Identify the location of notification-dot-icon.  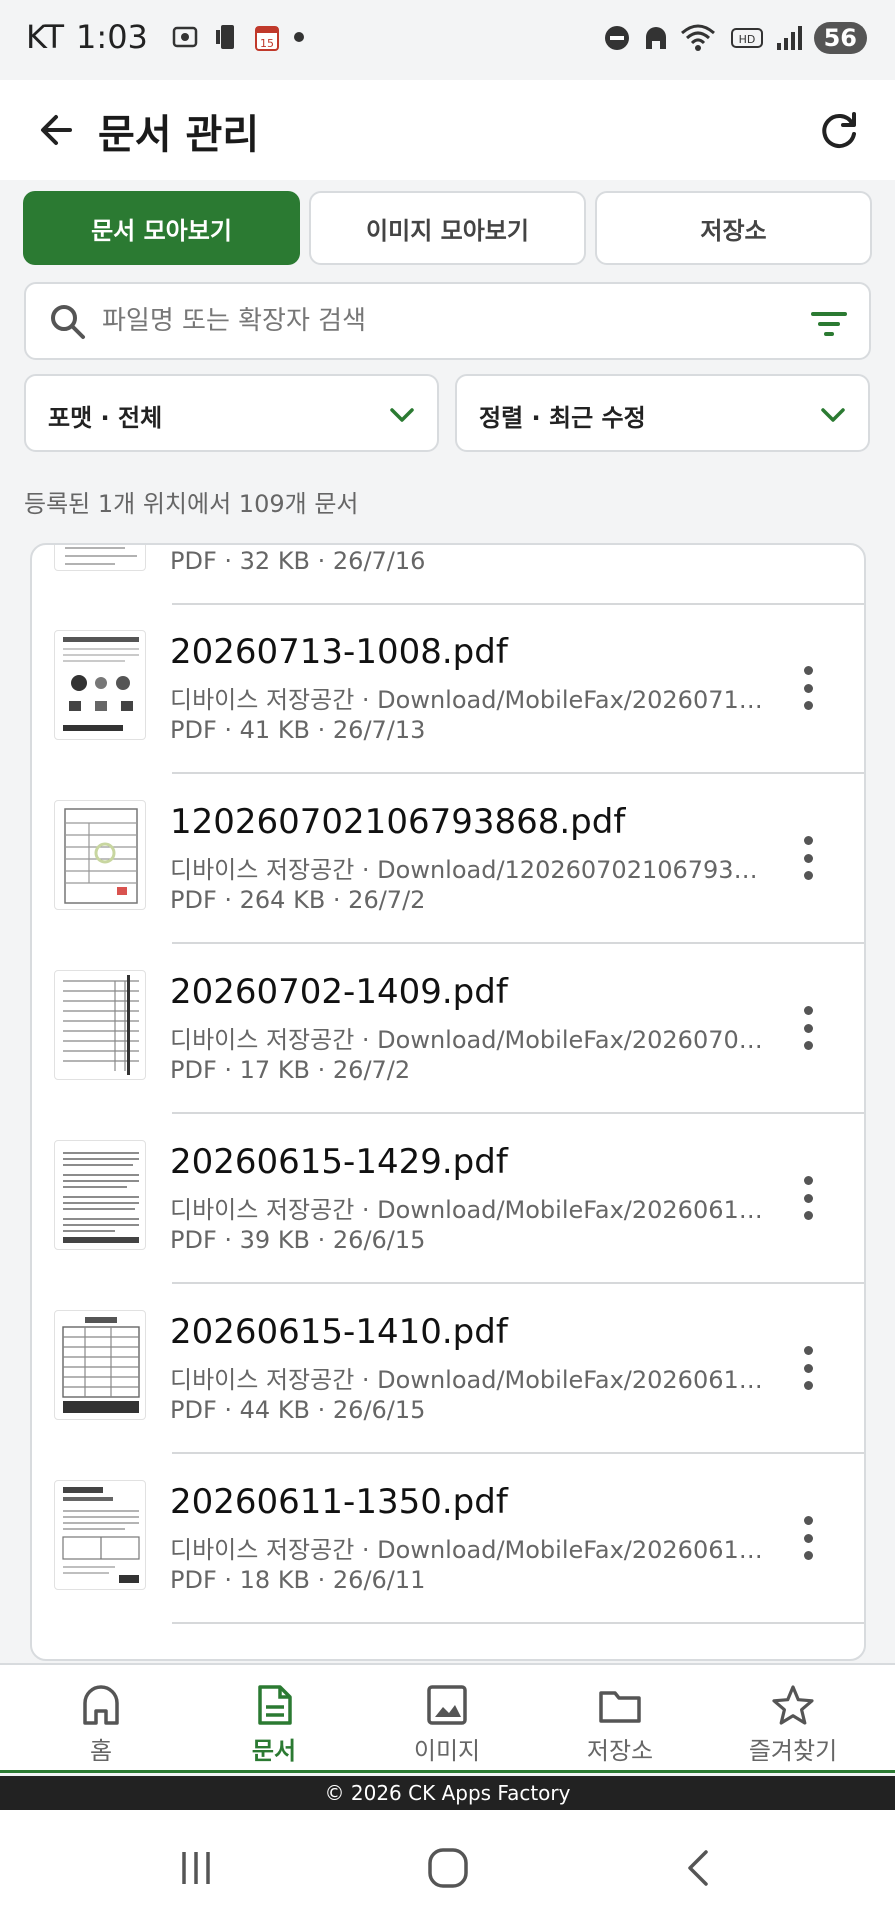
(298, 37).